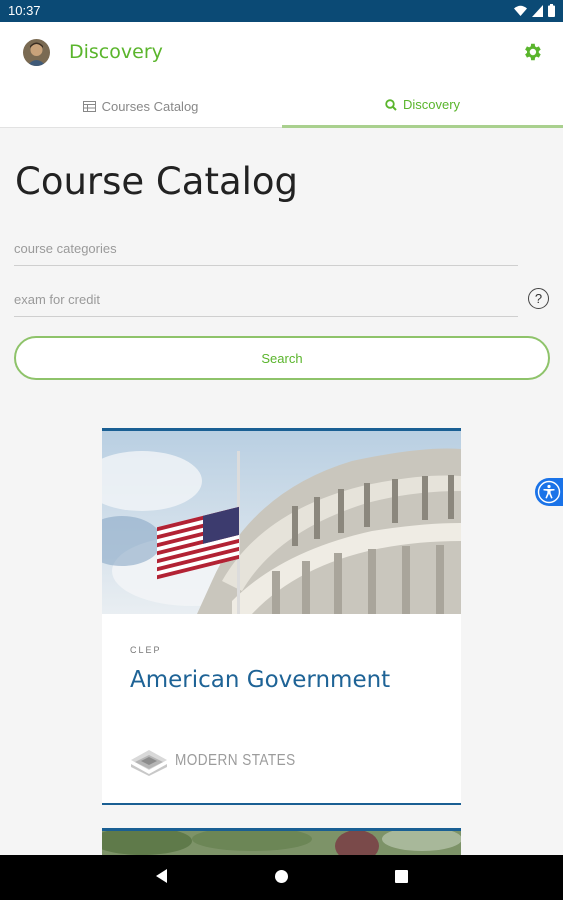 The image size is (563, 900). Describe the element at coordinates (281, 11) in the screenshot. I see `status-bar: 10:37` at that location.